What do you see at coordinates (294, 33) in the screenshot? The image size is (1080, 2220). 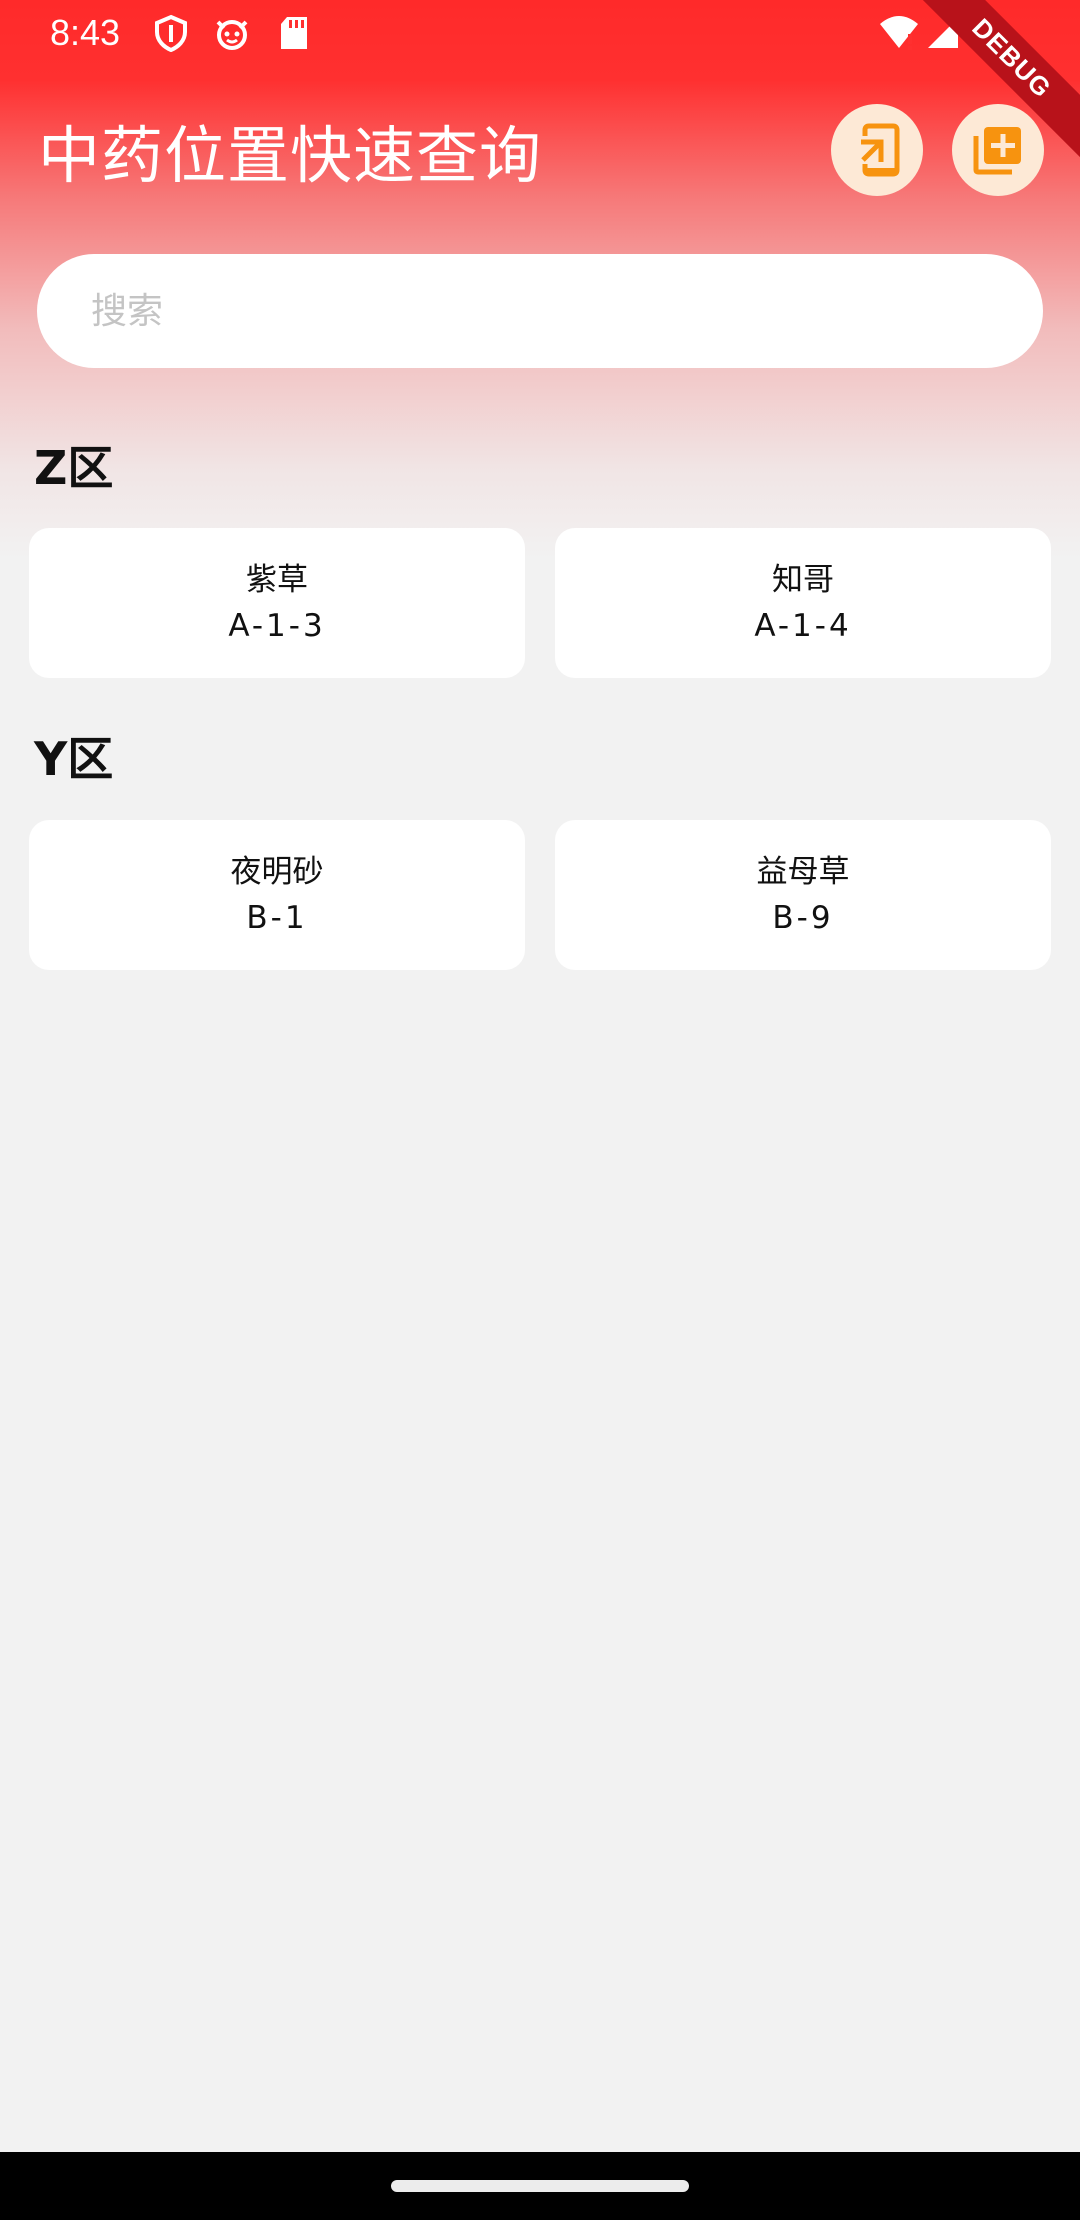 I see `sd-card-icon` at bounding box center [294, 33].